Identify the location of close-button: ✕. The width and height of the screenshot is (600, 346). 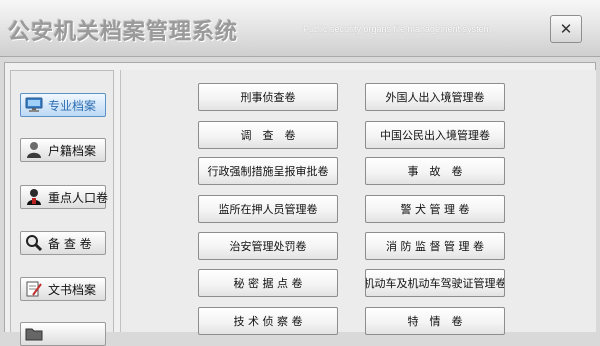
(566, 29).